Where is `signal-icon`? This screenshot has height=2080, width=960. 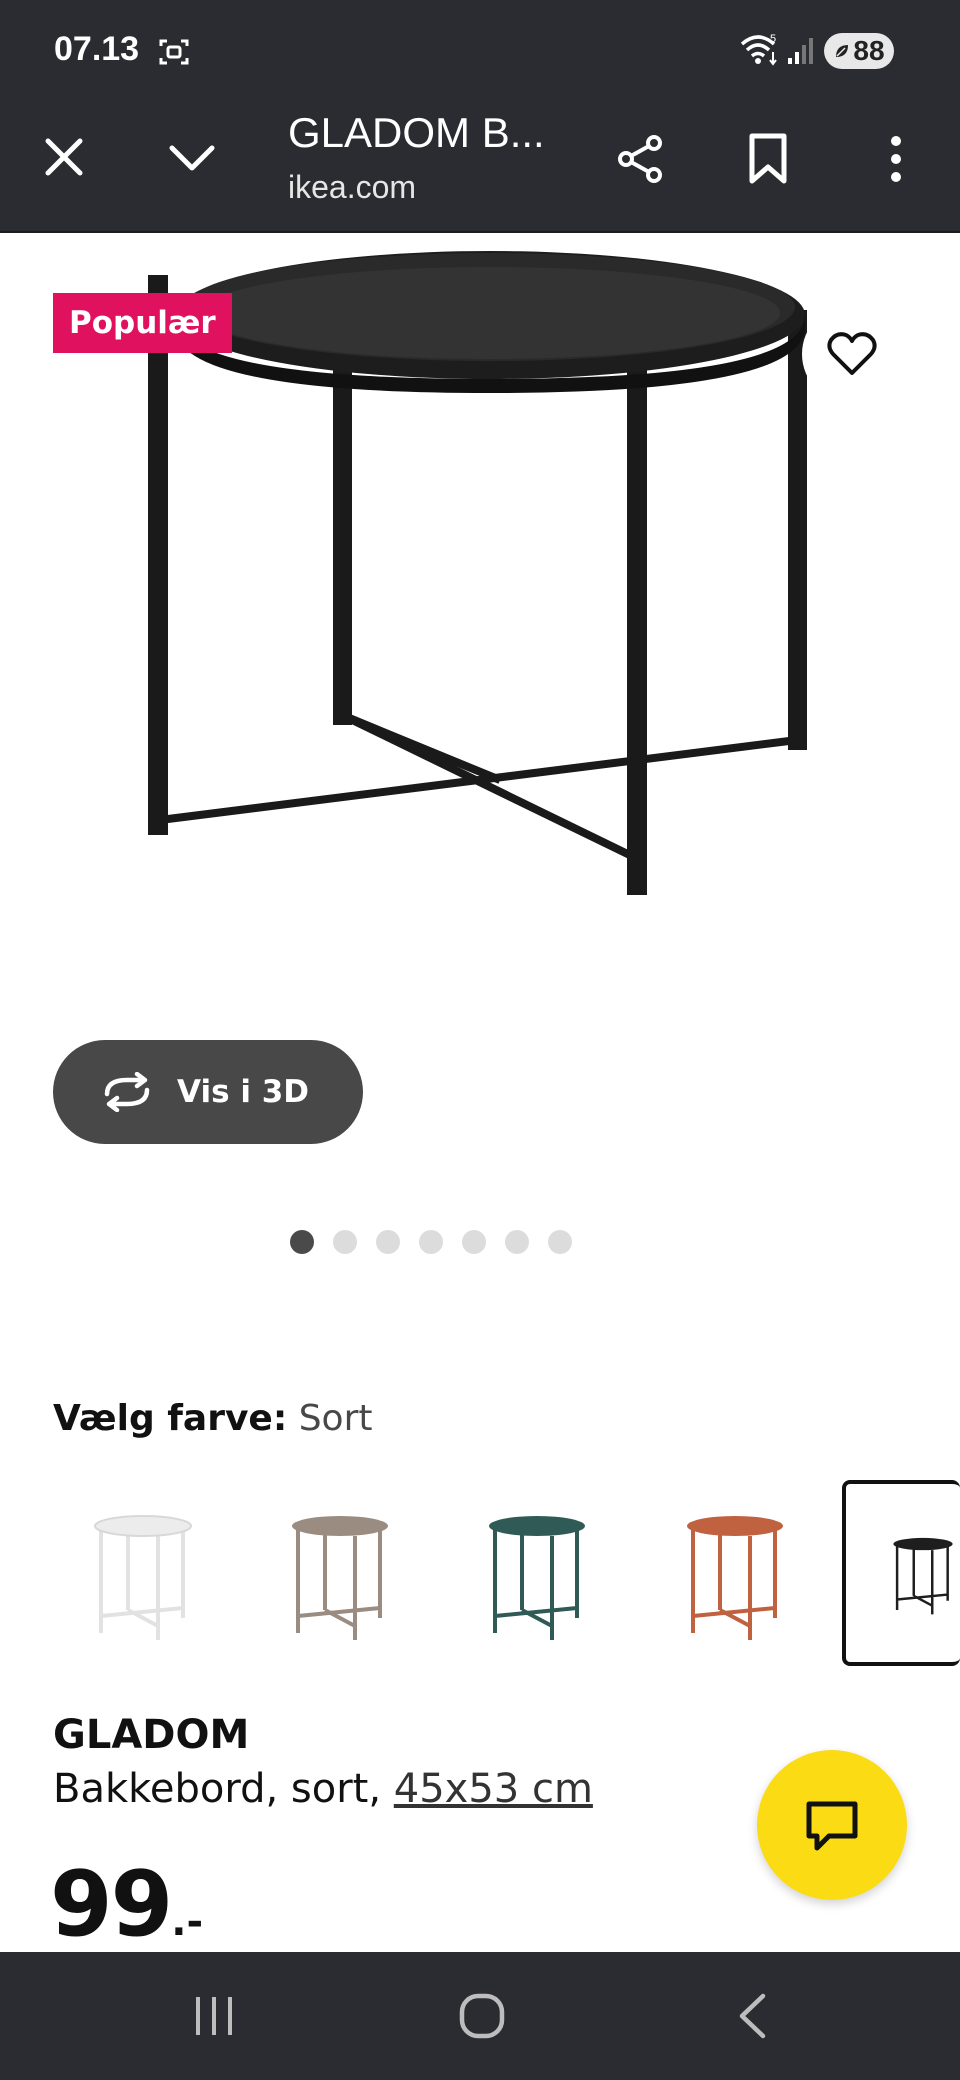
signal-icon is located at coordinates (800, 51).